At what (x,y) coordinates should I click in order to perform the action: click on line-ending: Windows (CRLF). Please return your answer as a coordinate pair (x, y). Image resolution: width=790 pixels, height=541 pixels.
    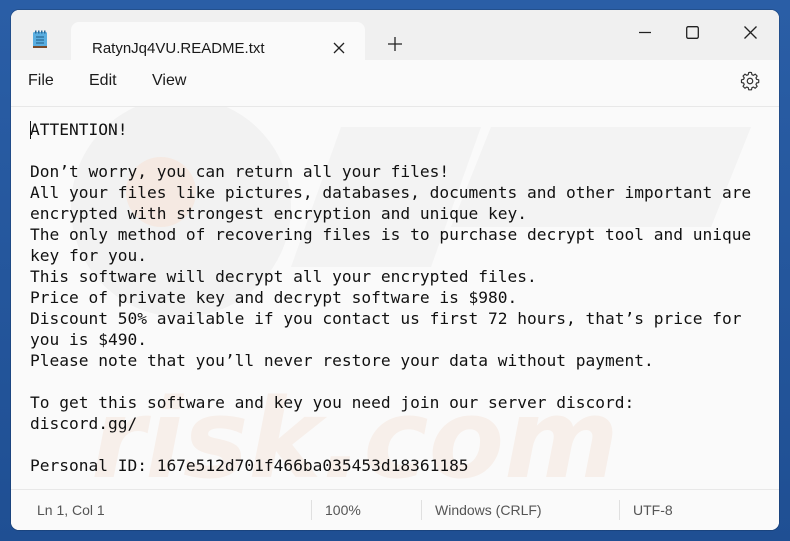
    Looking at the image, I should click on (488, 510).